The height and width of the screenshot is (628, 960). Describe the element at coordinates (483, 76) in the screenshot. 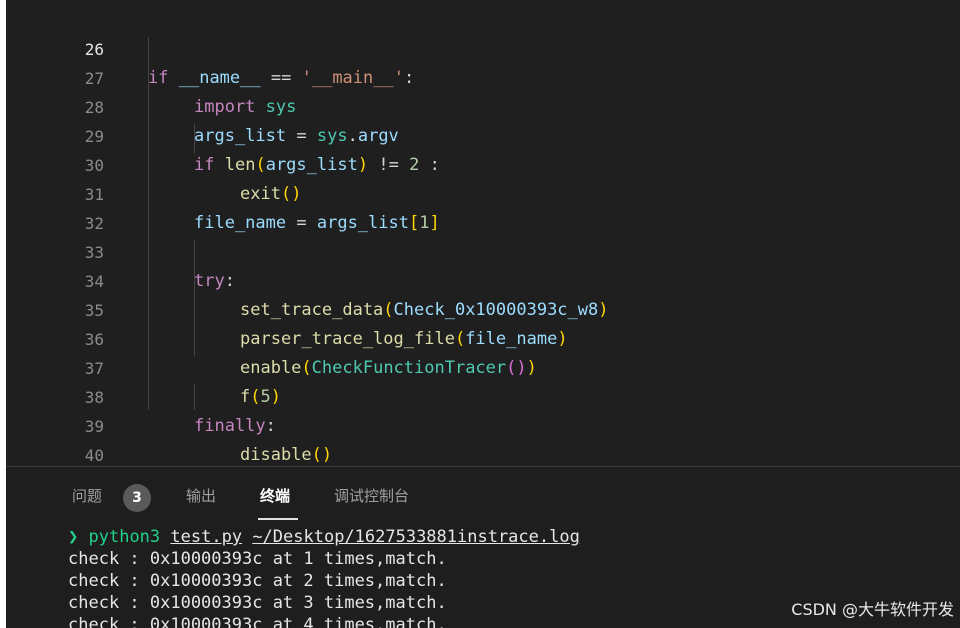

I see `code-line: 27 import sys` at that location.